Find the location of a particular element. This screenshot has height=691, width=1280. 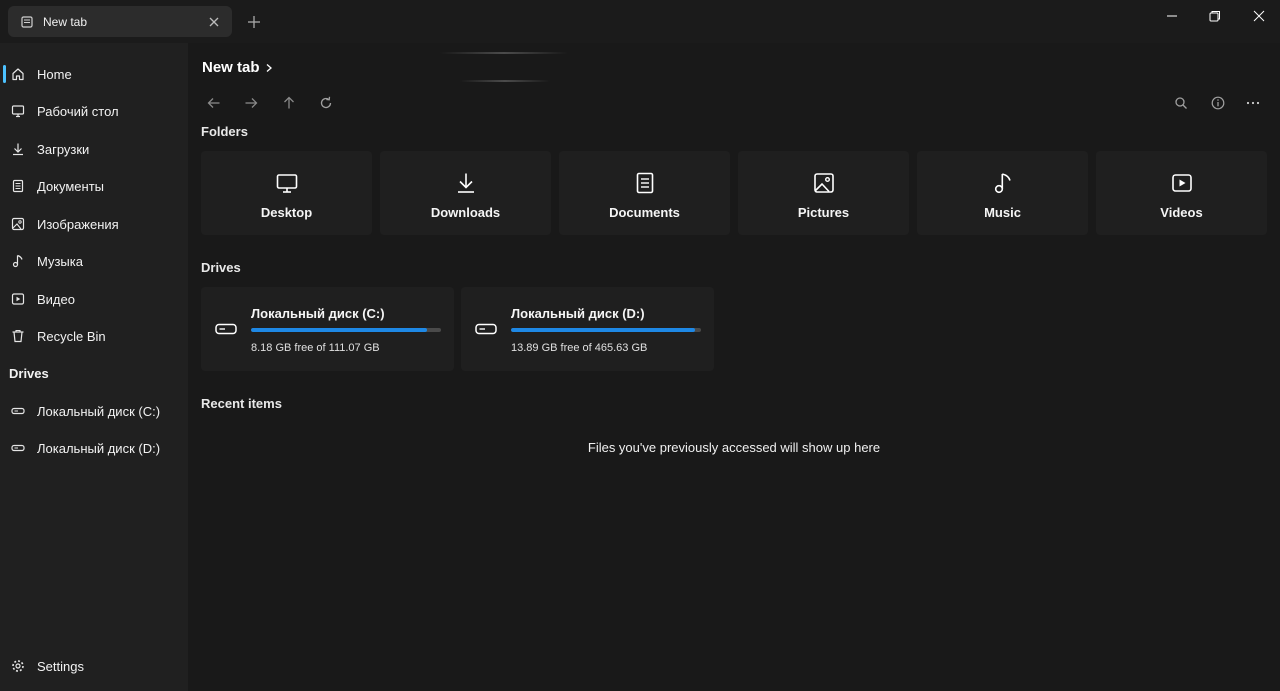

folder-card-label: Pictures is located at coordinates (823, 212).